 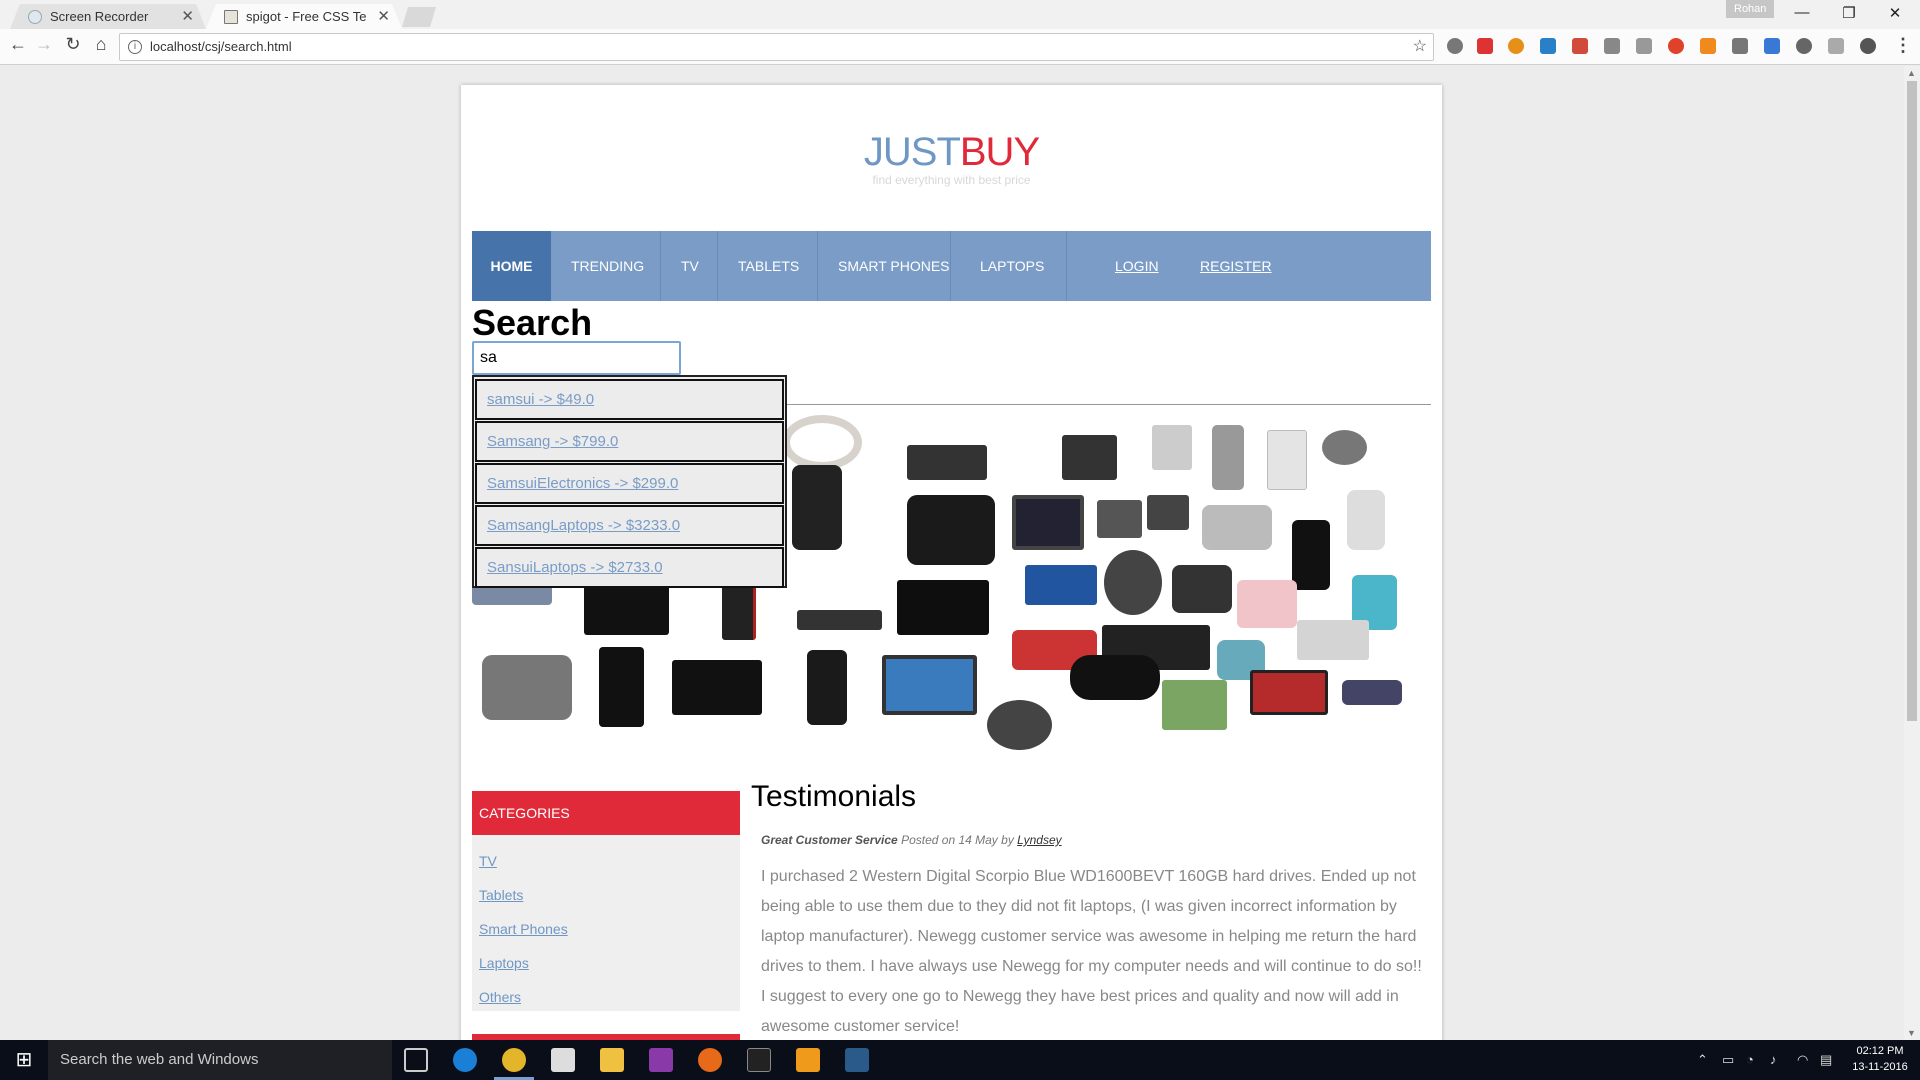 I want to click on suggestion-item: SamsuiElectronics -> $299.0, so click(x=629, y=483).